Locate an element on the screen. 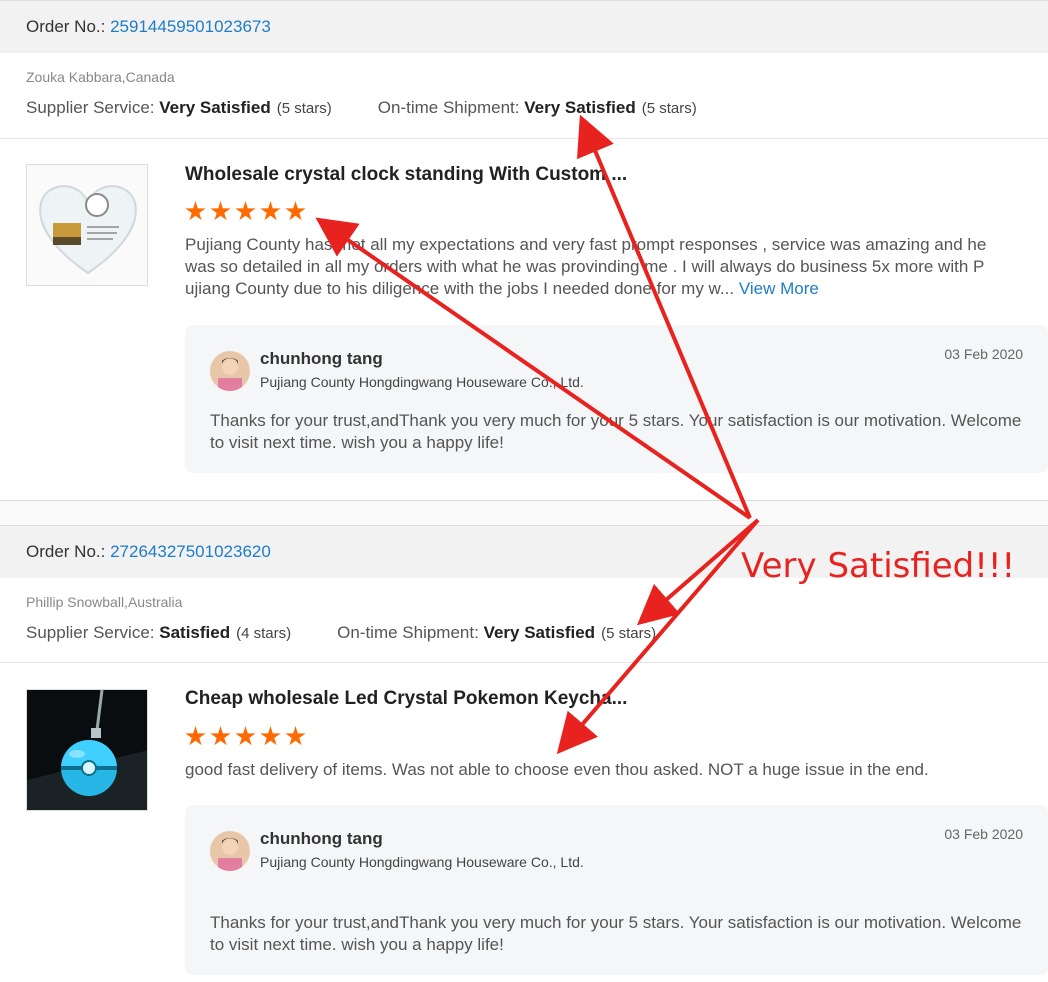 The image size is (1048, 982). supplier-service-value: Very Satisfied is located at coordinates (215, 107).